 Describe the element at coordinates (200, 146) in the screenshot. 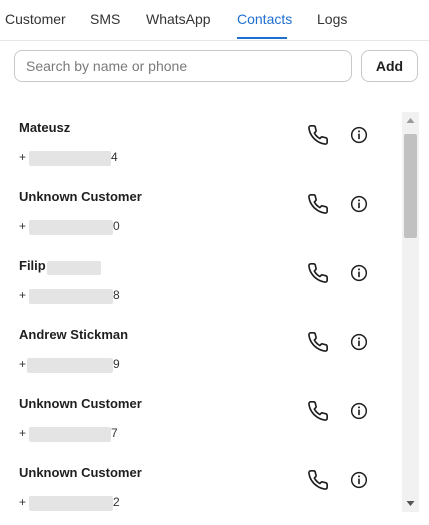

I see `contact-row: Mateusz + 4` at that location.